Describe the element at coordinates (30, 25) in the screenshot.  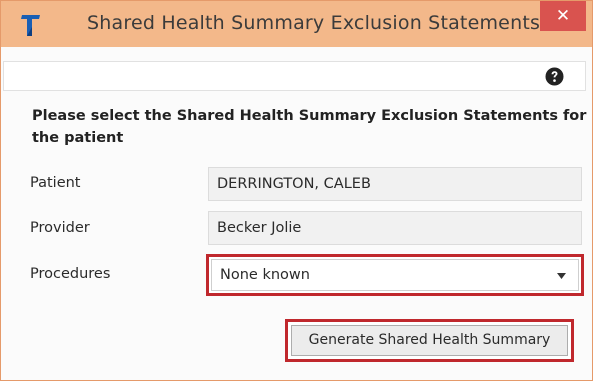
I see `telstra-logo-icon` at that location.